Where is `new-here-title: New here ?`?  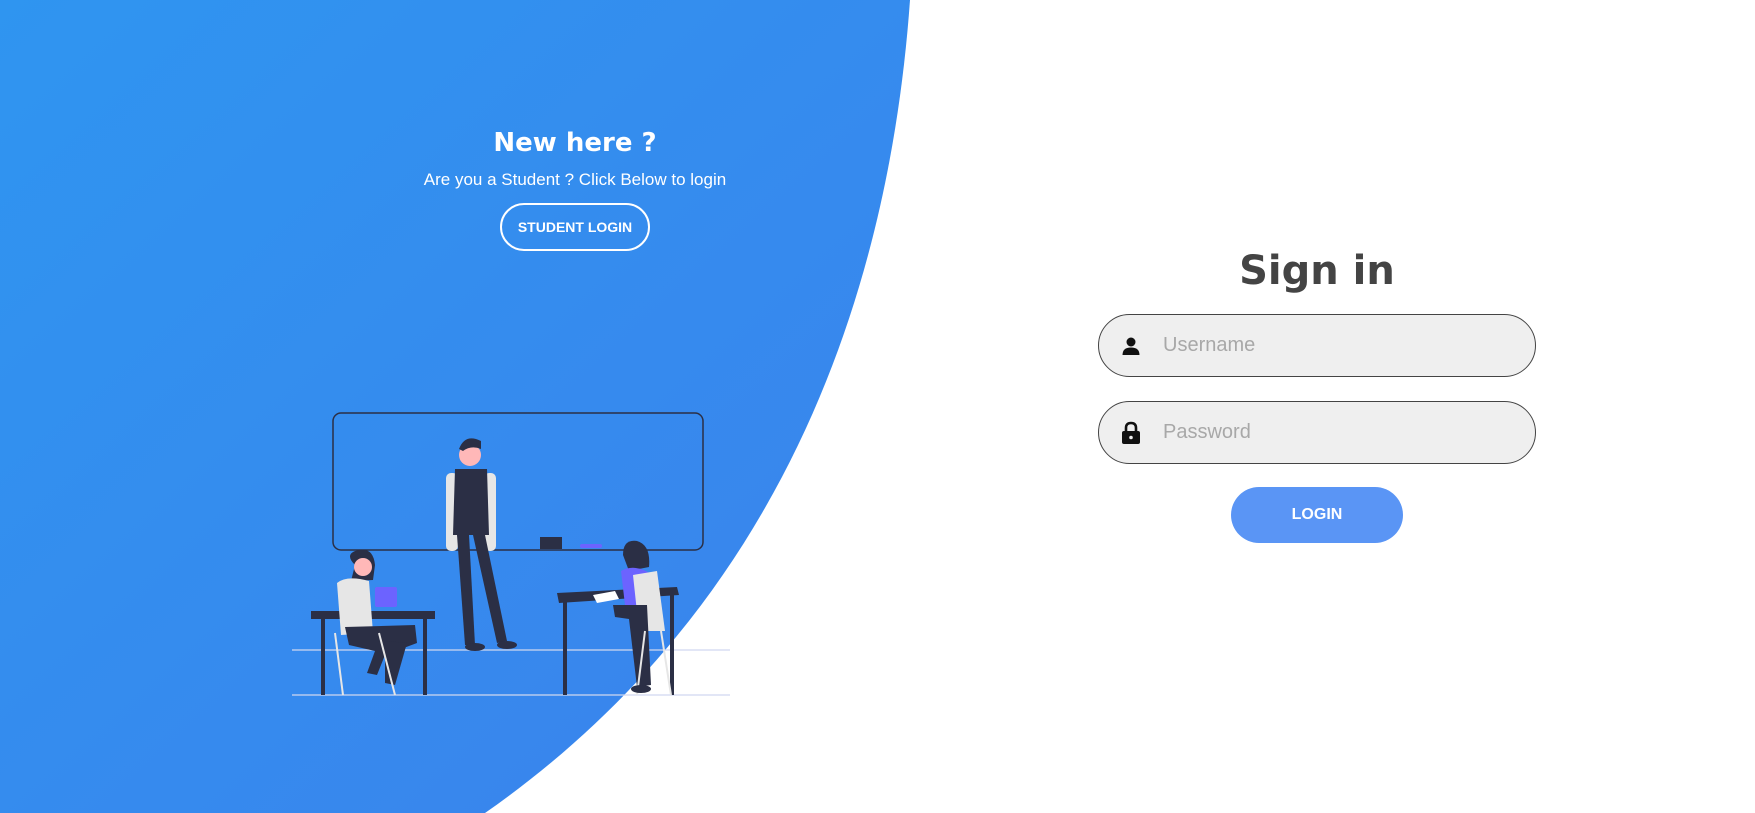
new-here-title: New here ? is located at coordinates (575, 143).